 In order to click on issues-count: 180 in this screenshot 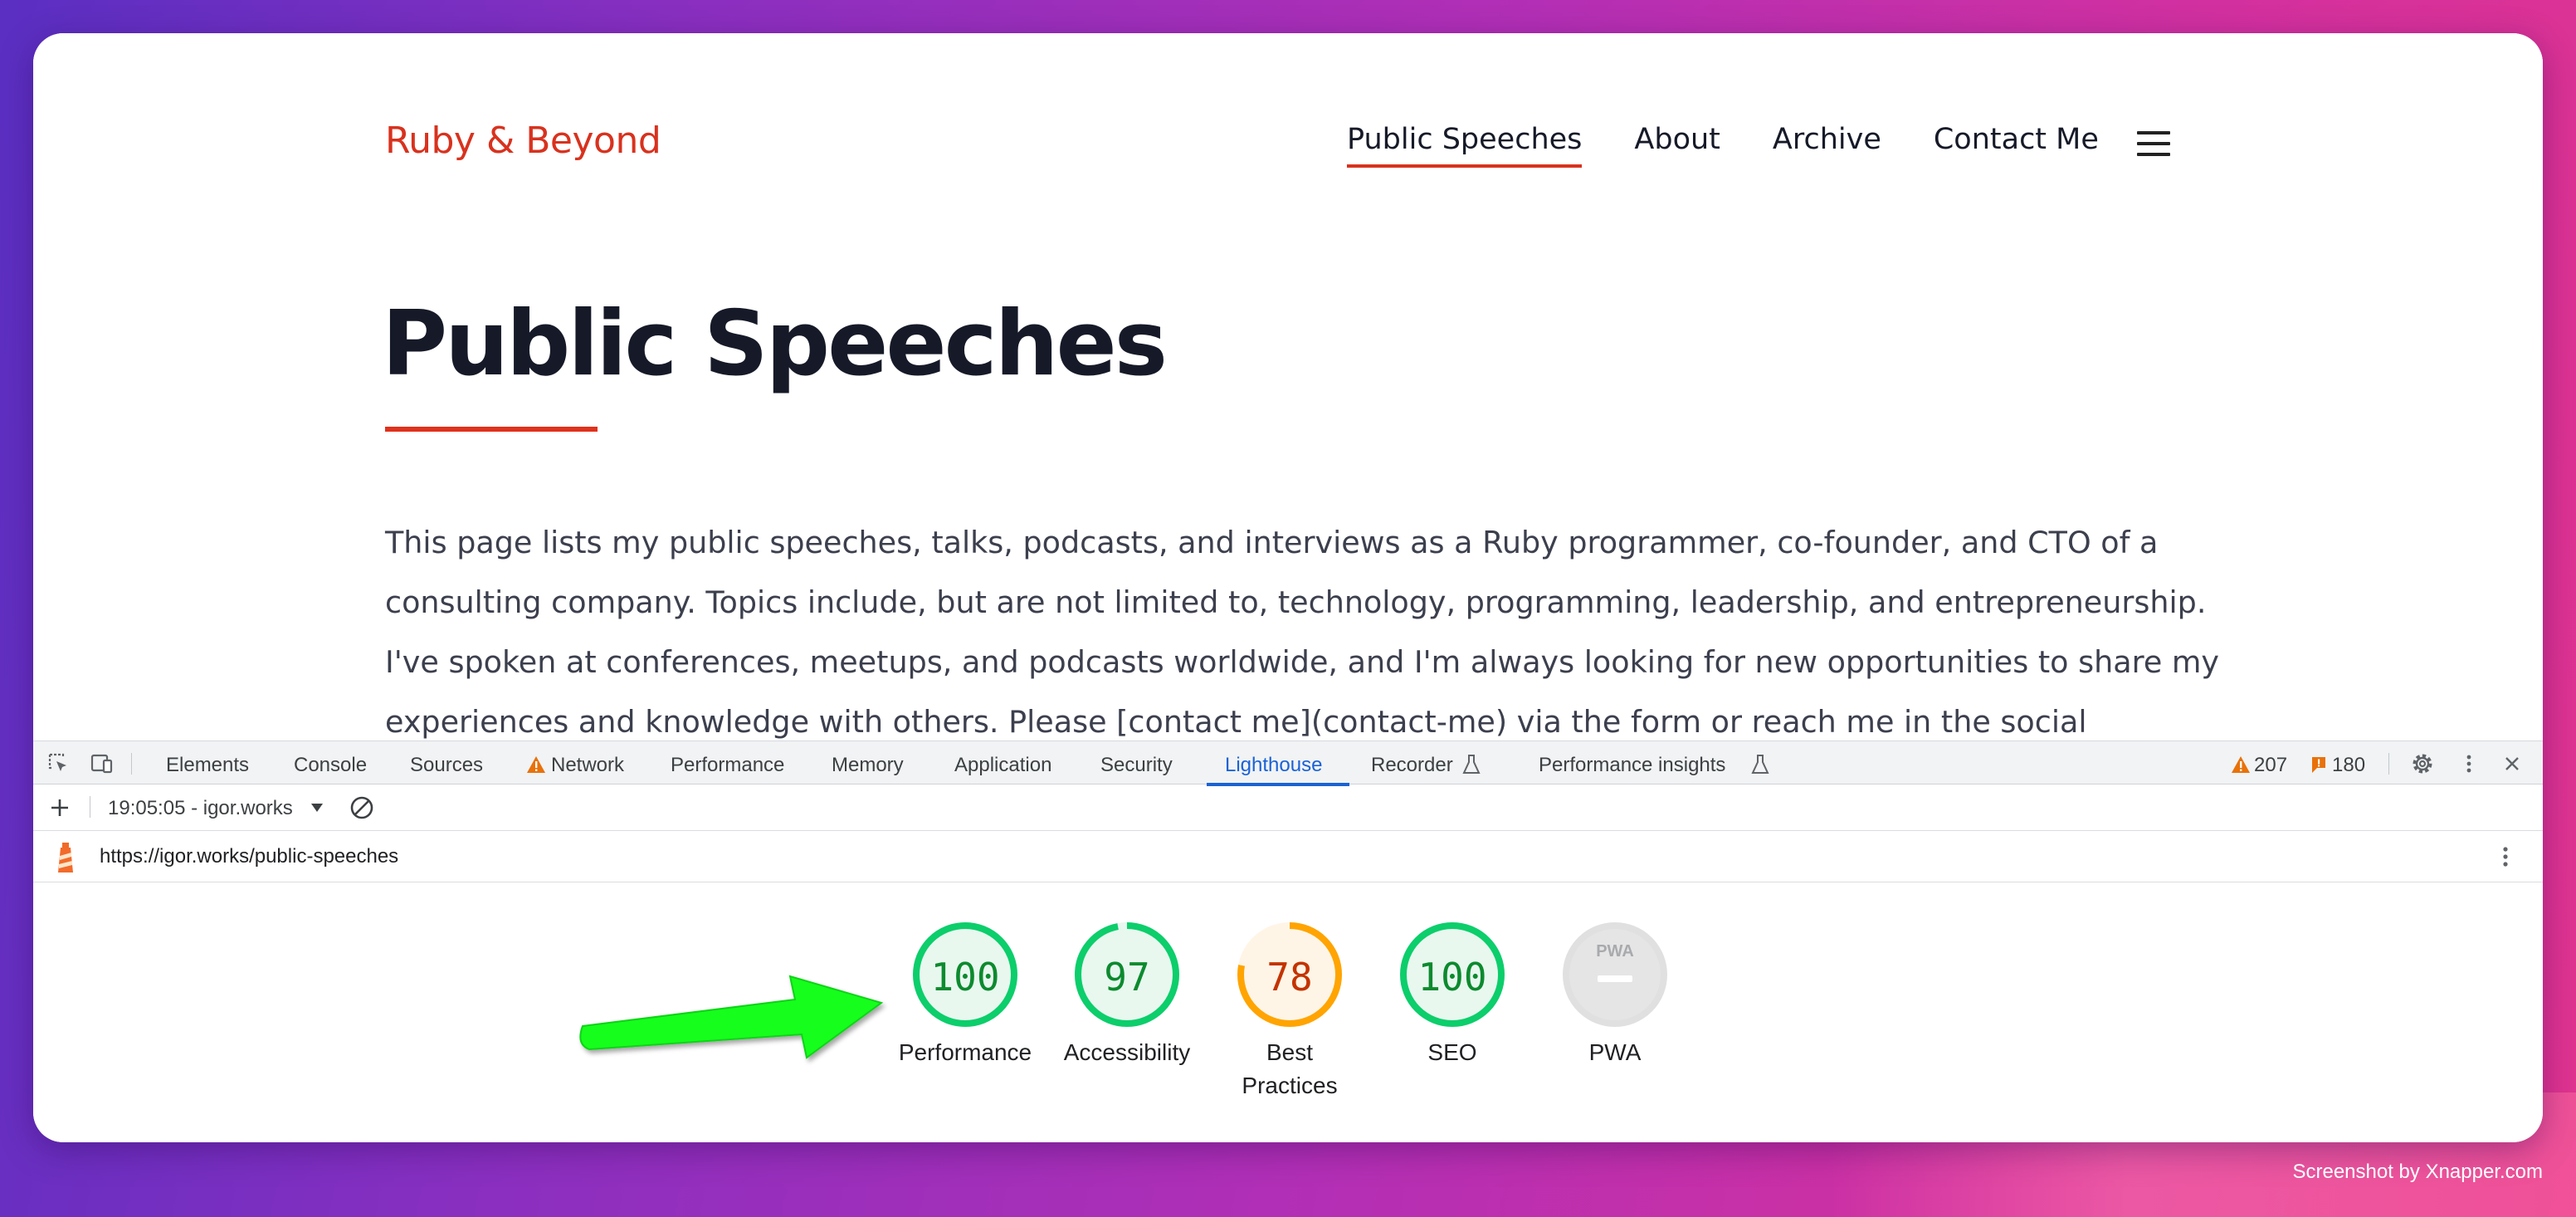, I will do `click(2349, 765)`.